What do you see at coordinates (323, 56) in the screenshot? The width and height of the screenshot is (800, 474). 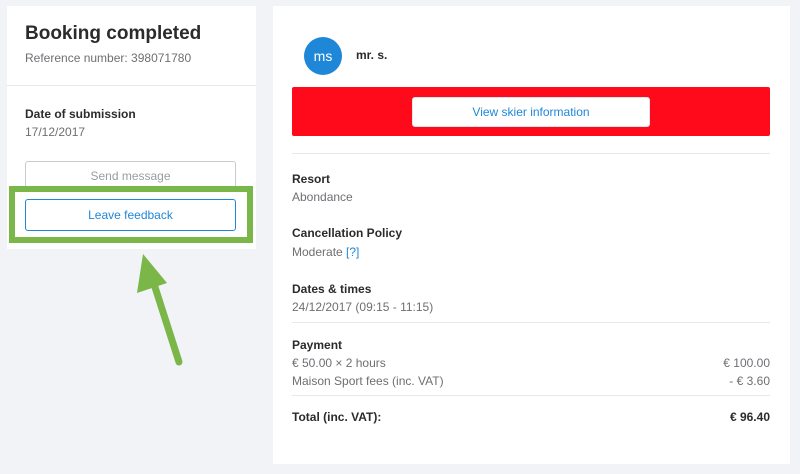 I see `avatar: ms` at bounding box center [323, 56].